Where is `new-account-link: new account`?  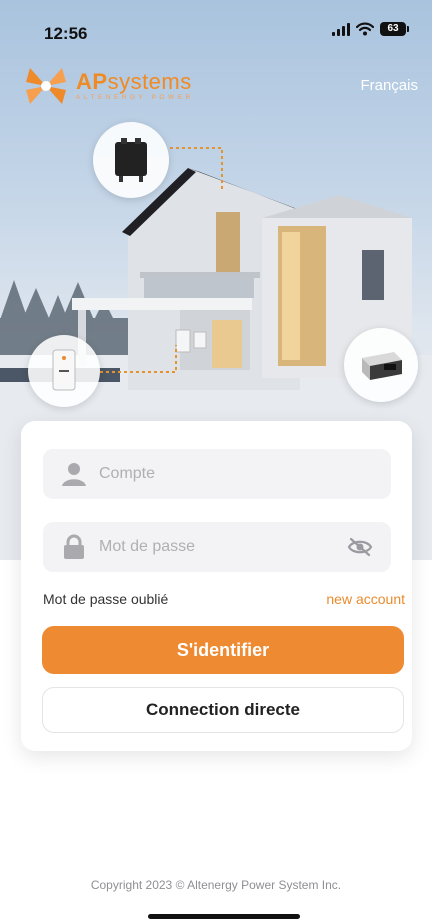
new-account-link: new account is located at coordinates (365, 599).